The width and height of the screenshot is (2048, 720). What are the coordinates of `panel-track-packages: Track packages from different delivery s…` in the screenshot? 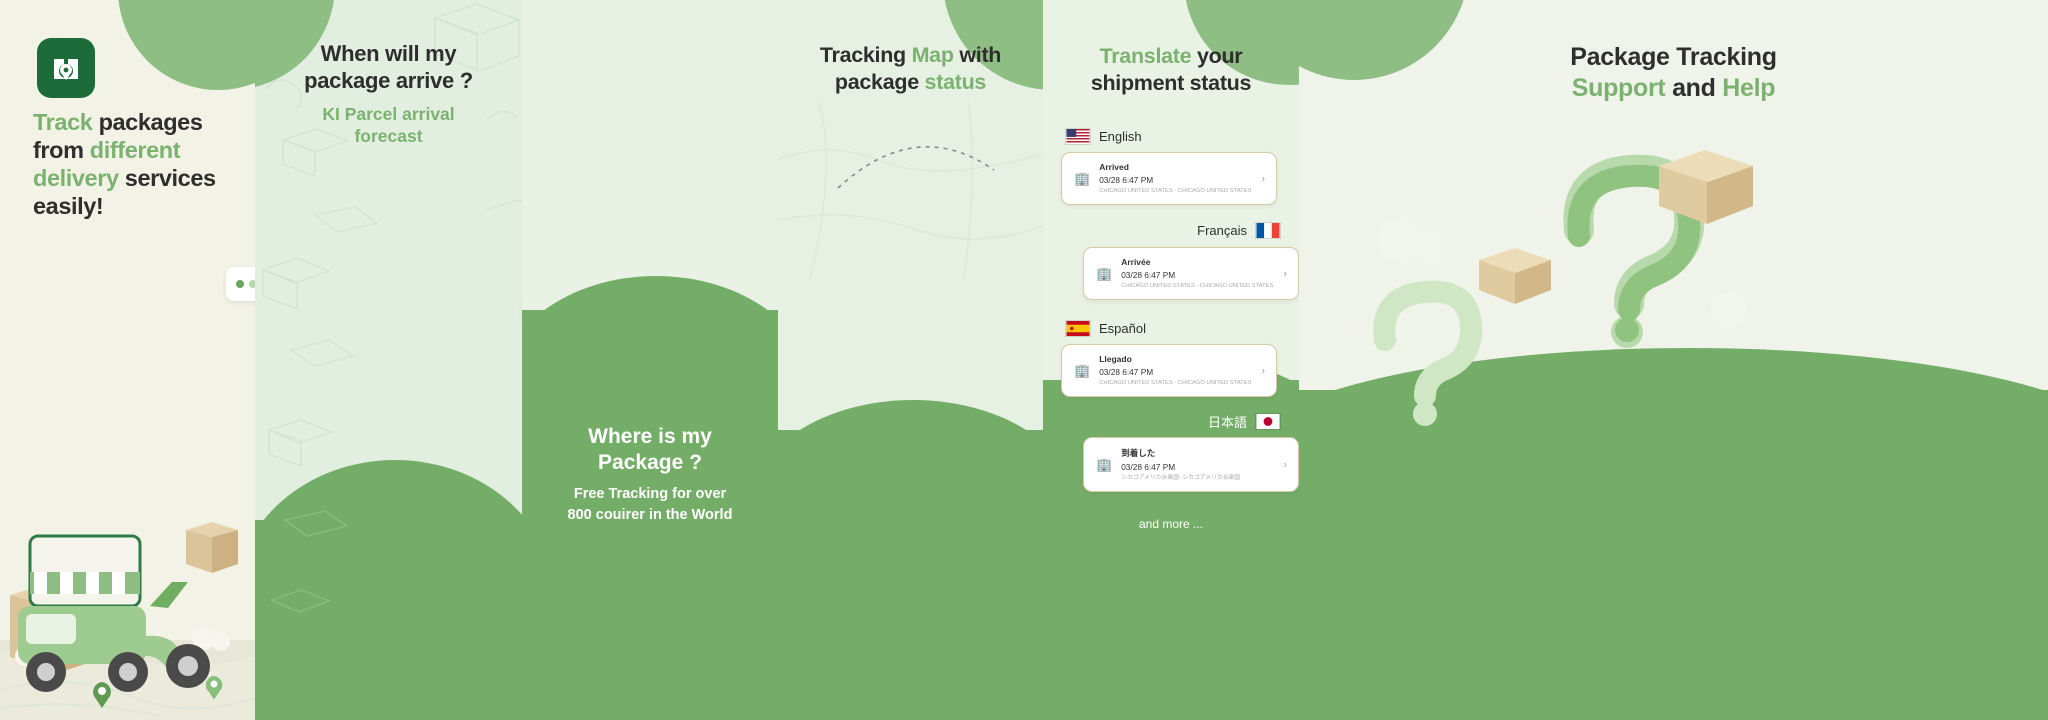 It's located at (127, 360).